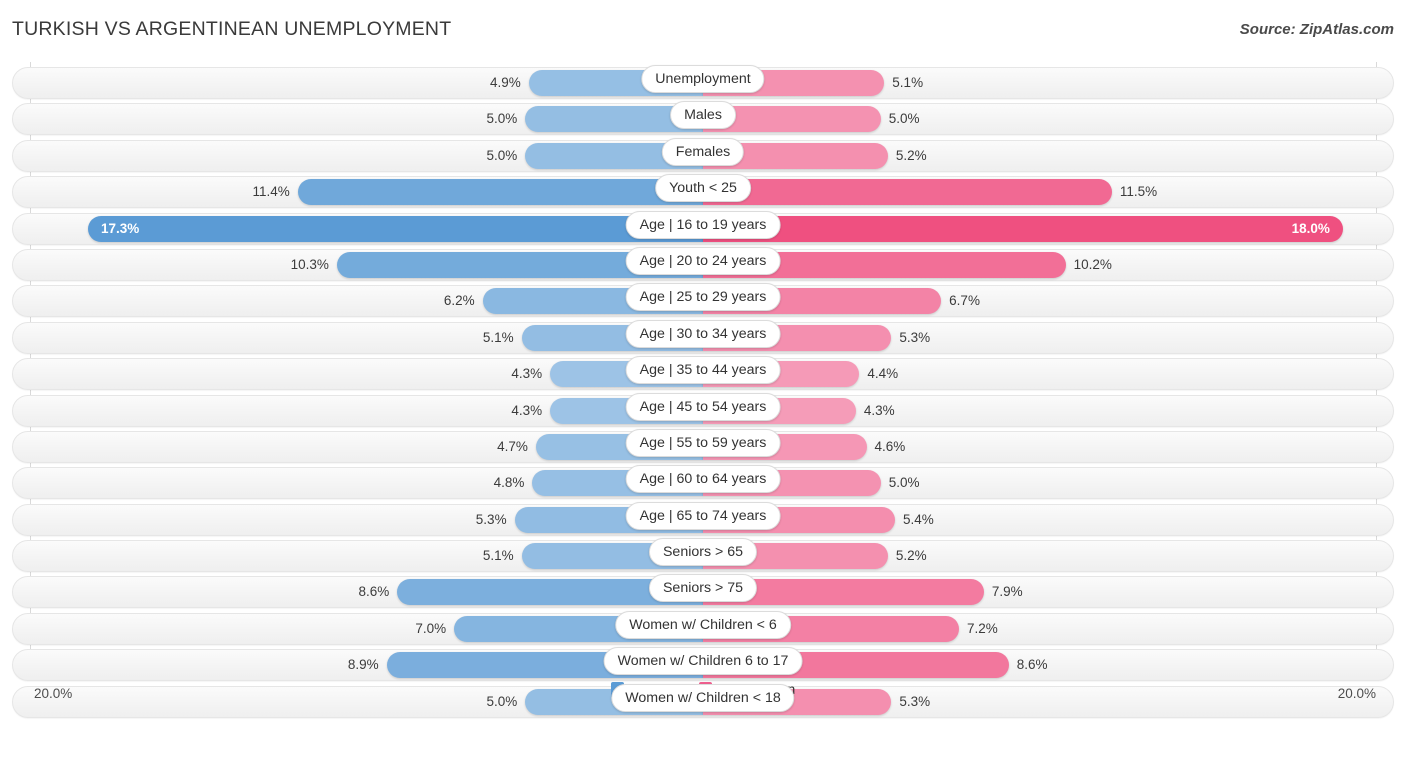 The image size is (1406, 757). I want to click on chart-row: 4.7% 4.6% Age | 55 to 59 years, so click(703, 446).